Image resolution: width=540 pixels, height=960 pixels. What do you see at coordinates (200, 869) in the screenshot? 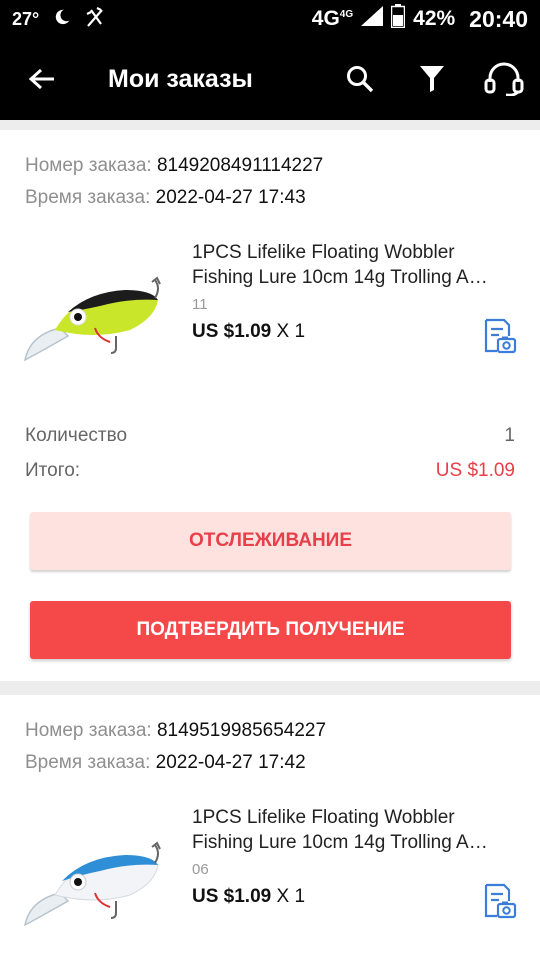
I see `product-variant: 06` at bounding box center [200, 869].